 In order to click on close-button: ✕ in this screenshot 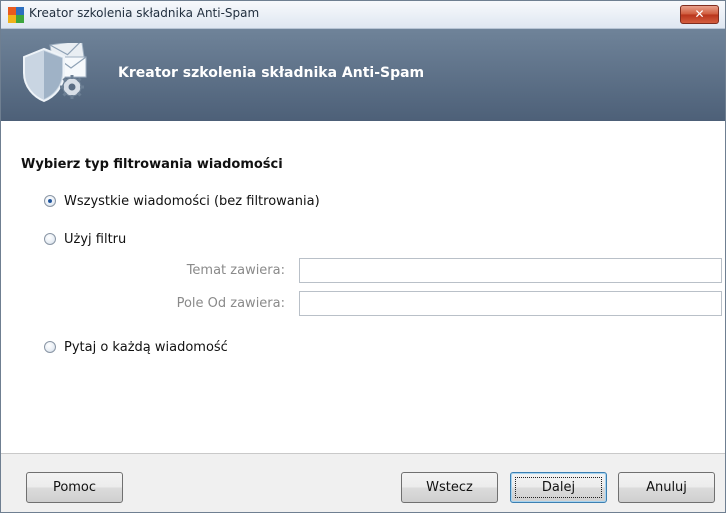, I will do `click(699, 14)`.